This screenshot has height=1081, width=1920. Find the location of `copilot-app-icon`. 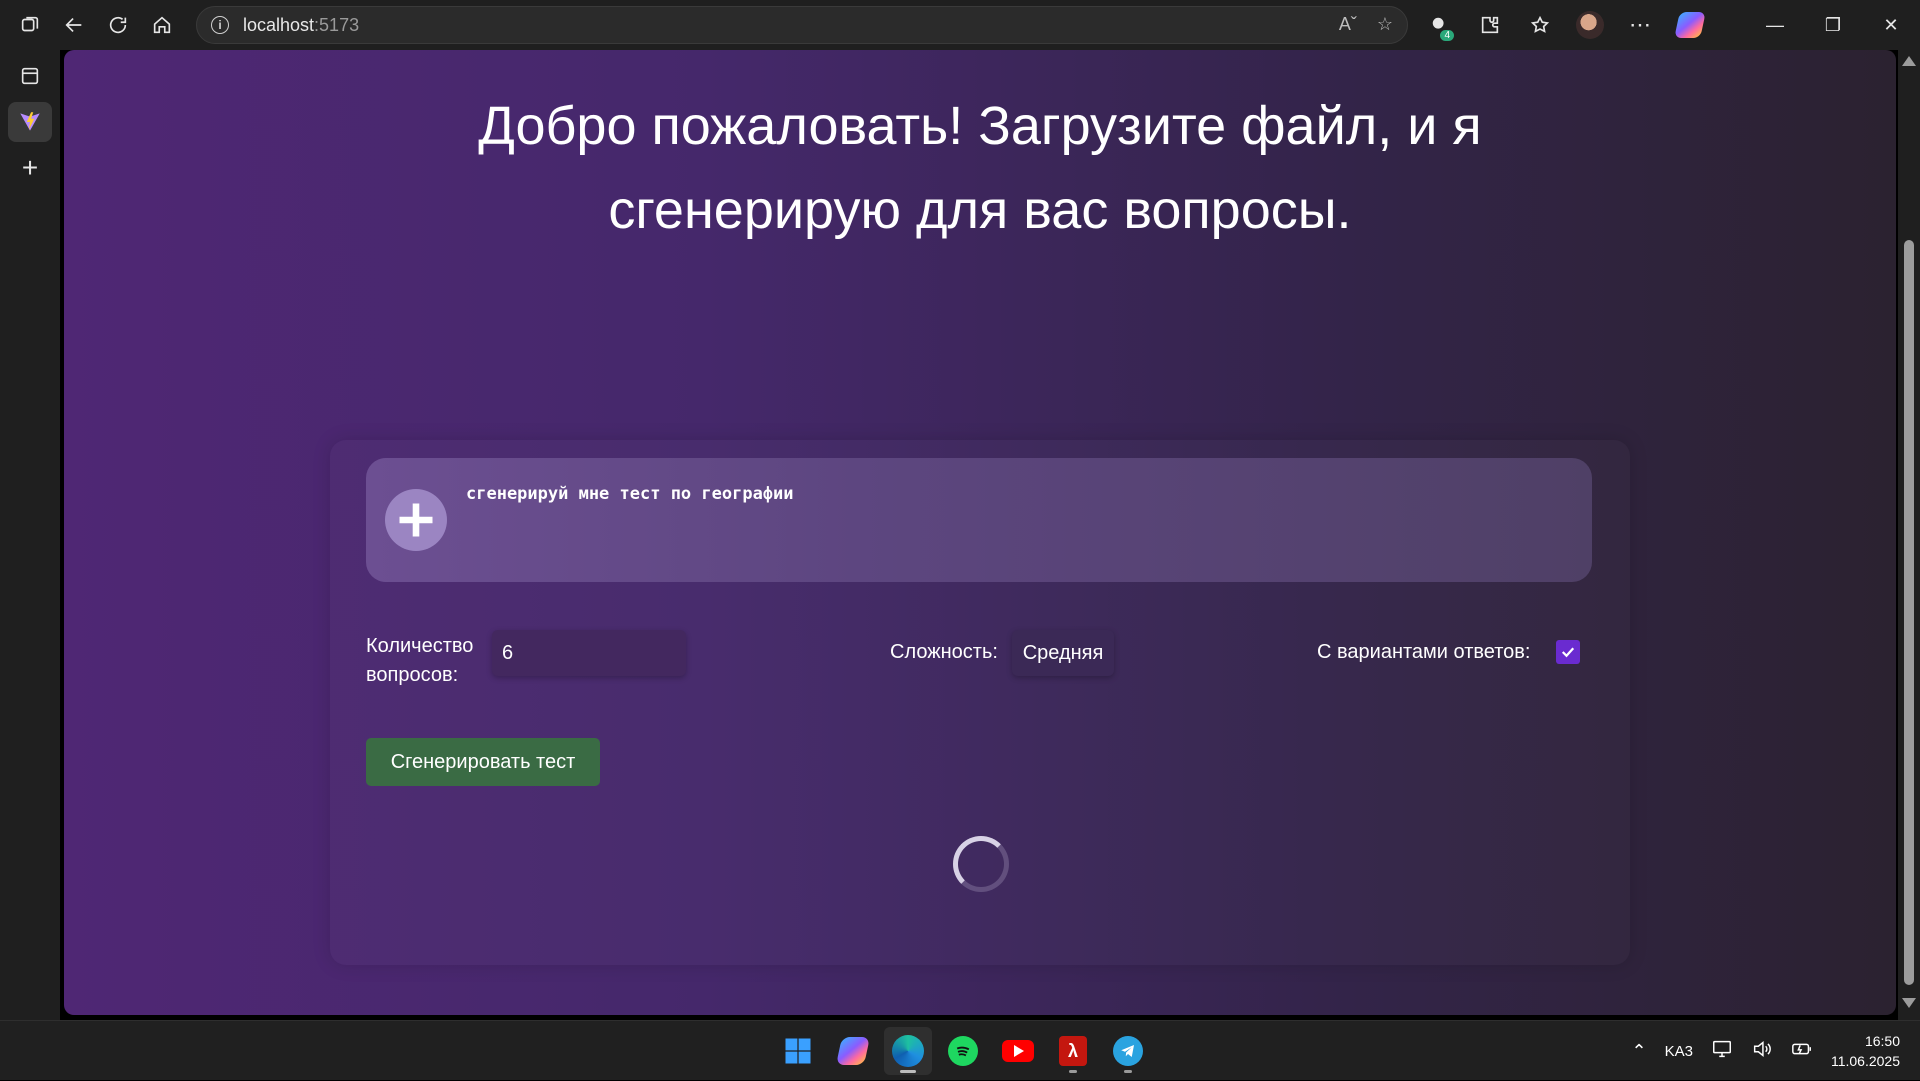

copilot-app-icon is located at coordinates (853, 1051).